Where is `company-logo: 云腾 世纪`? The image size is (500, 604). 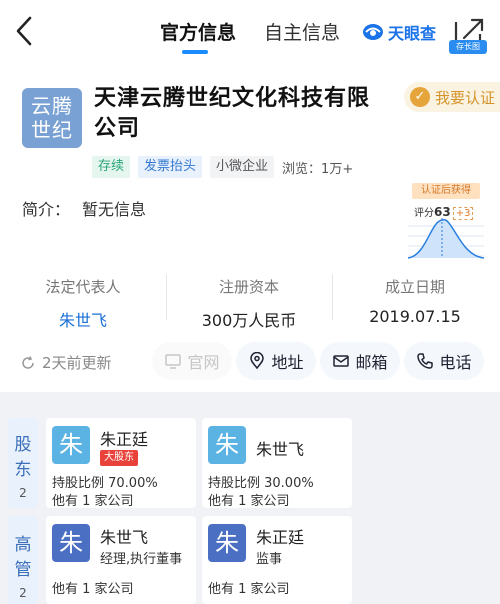 company-logo: 云腾 世纪 is located at coordinates (52, 118).